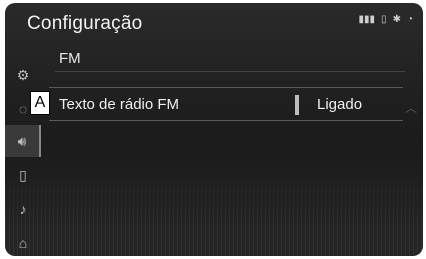 The height and width of the screenshot is (259, 426). I want to click on signal-icon: ▮▮▮, so click(367, 19).